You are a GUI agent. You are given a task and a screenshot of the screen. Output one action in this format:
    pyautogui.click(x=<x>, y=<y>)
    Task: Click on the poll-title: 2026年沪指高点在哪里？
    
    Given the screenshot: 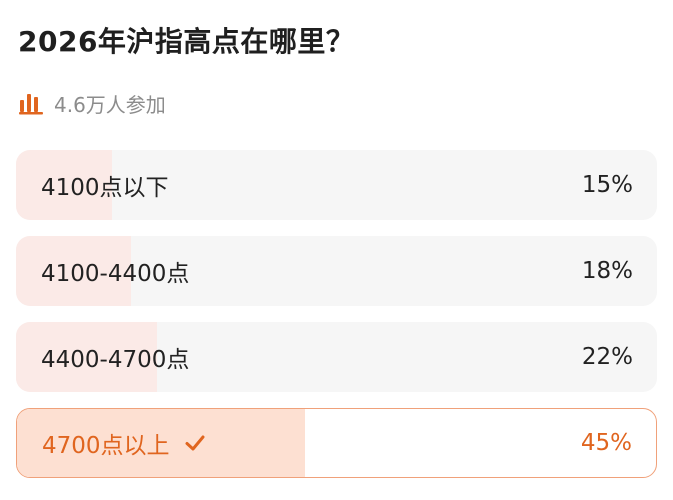 What is the action you would take?
    pyautogui.click(x=186, y=41)
    